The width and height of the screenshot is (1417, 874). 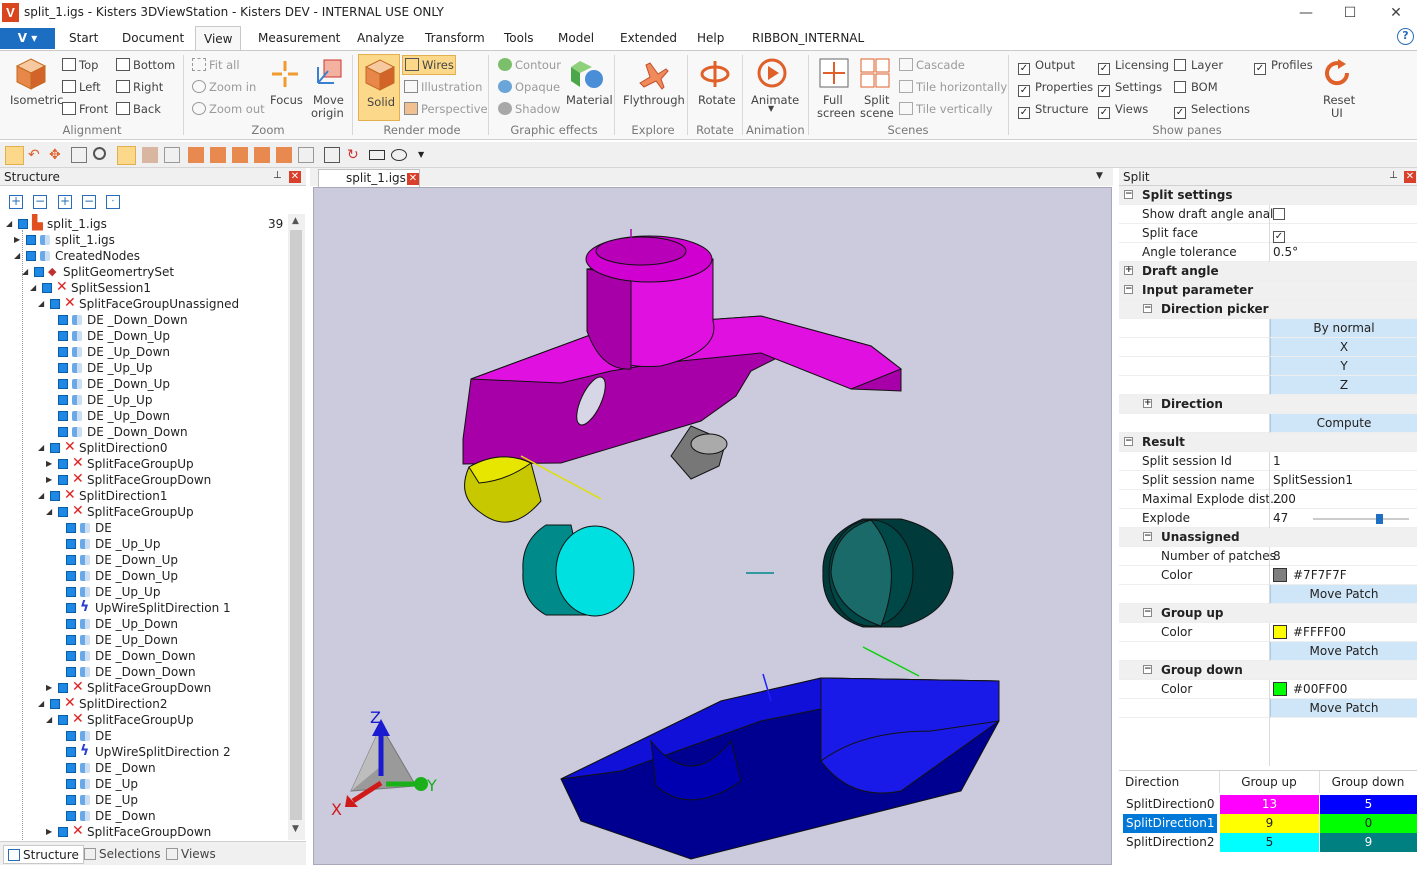 What do you see at coordinates (1196, 87) in the screenshot?
I see `bom-checkbox: BOM` at bounding box center [1196, 87].